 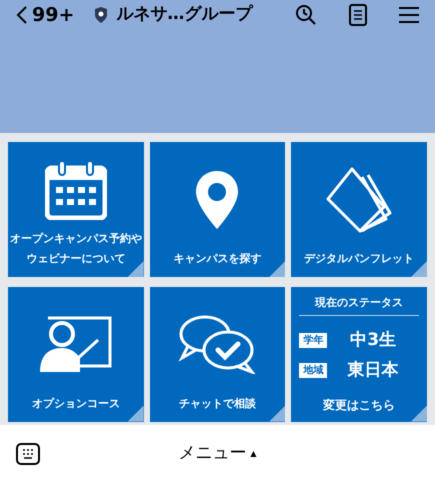 What do you see at coordinates (409, 15) in the screenshot?
I see `menu-icon` at bounding box center [409, 15].